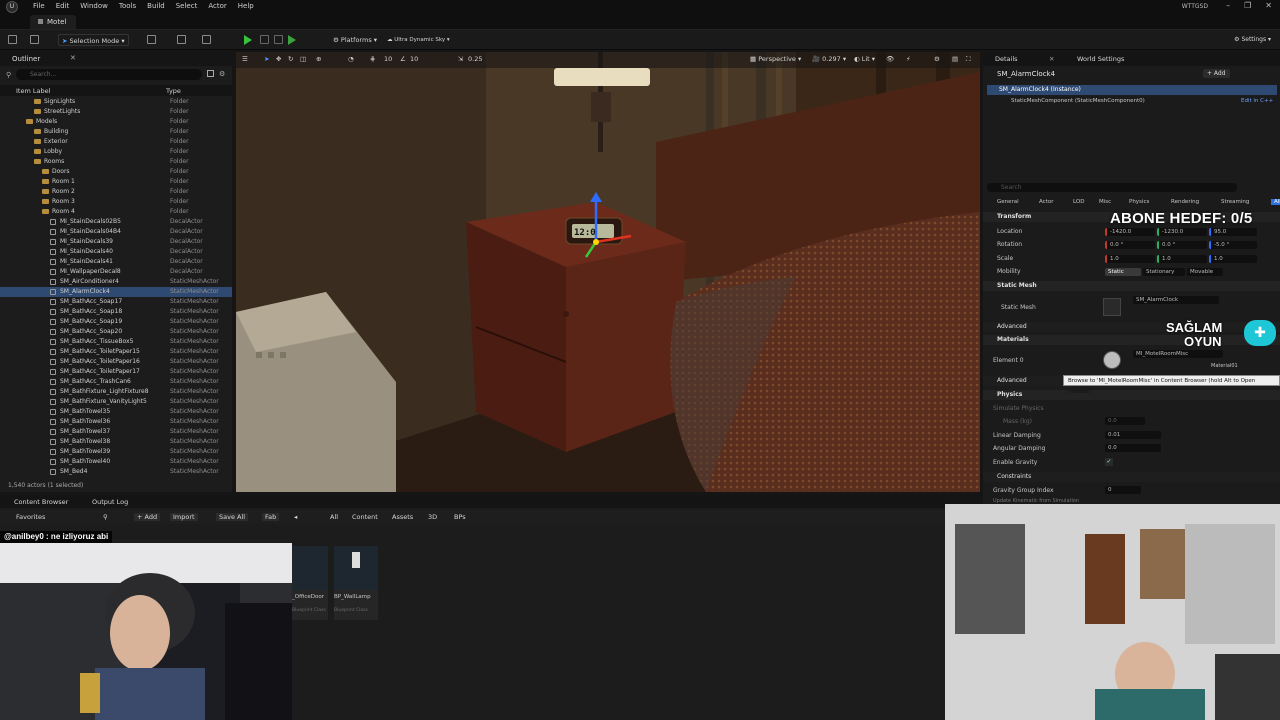  I want to click on asset-tile: BP_WallLamp Blueprint Class, so click(356, 583).